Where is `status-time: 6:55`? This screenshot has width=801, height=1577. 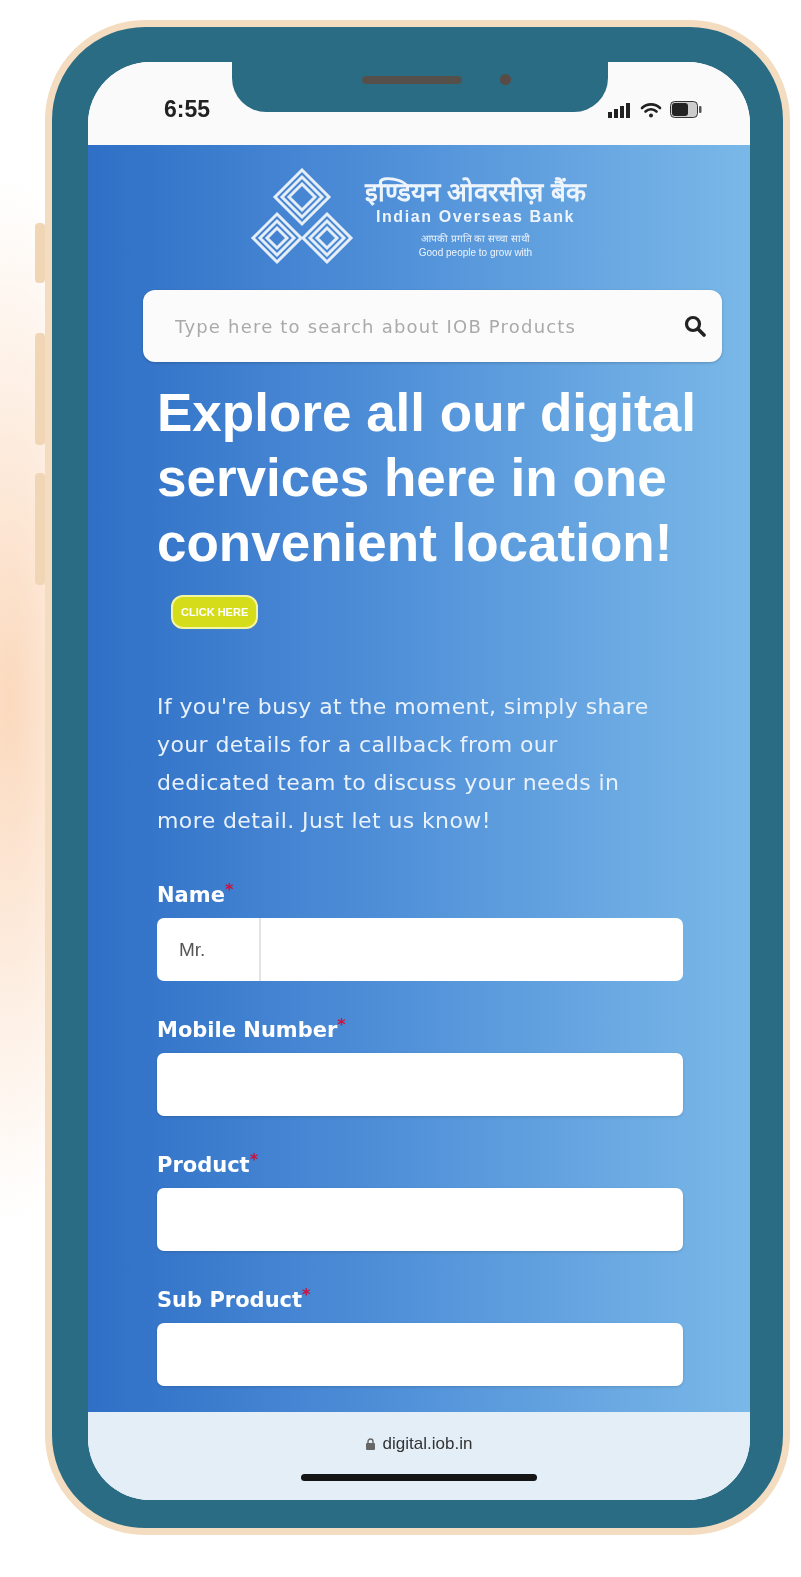 status-time: 6:55 is located at coordinates (187, 109).